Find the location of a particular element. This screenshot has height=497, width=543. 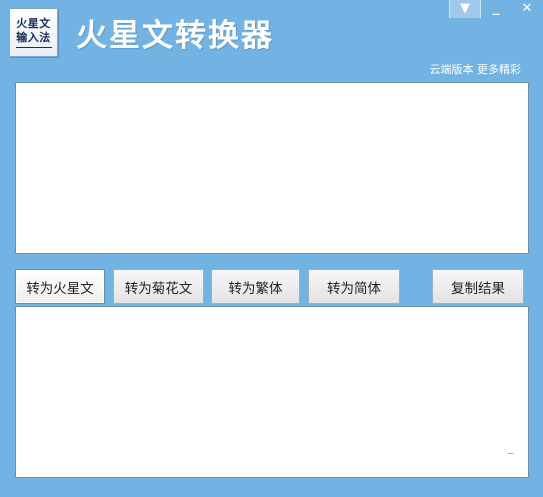

cloud-version-link: 云端版本 更多精彩 is located at coordinates (476, 69).